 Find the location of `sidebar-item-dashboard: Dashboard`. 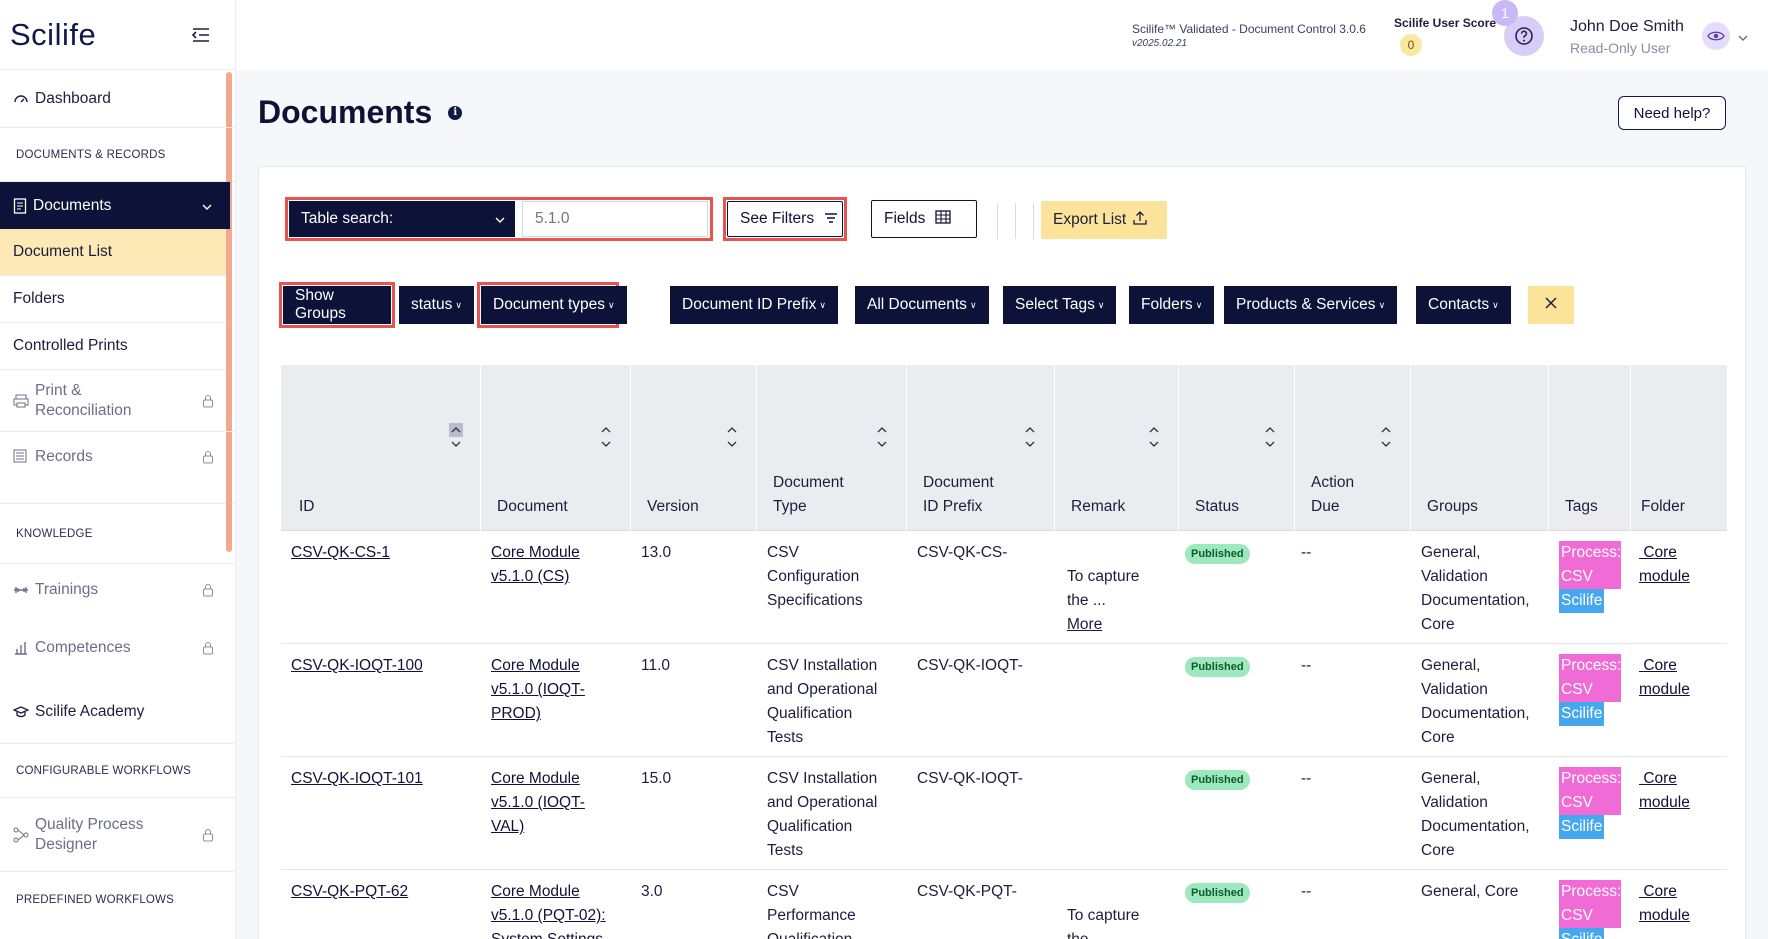

sidebar-item-dashboard: Dashboard is located at coordinates (118, 99).